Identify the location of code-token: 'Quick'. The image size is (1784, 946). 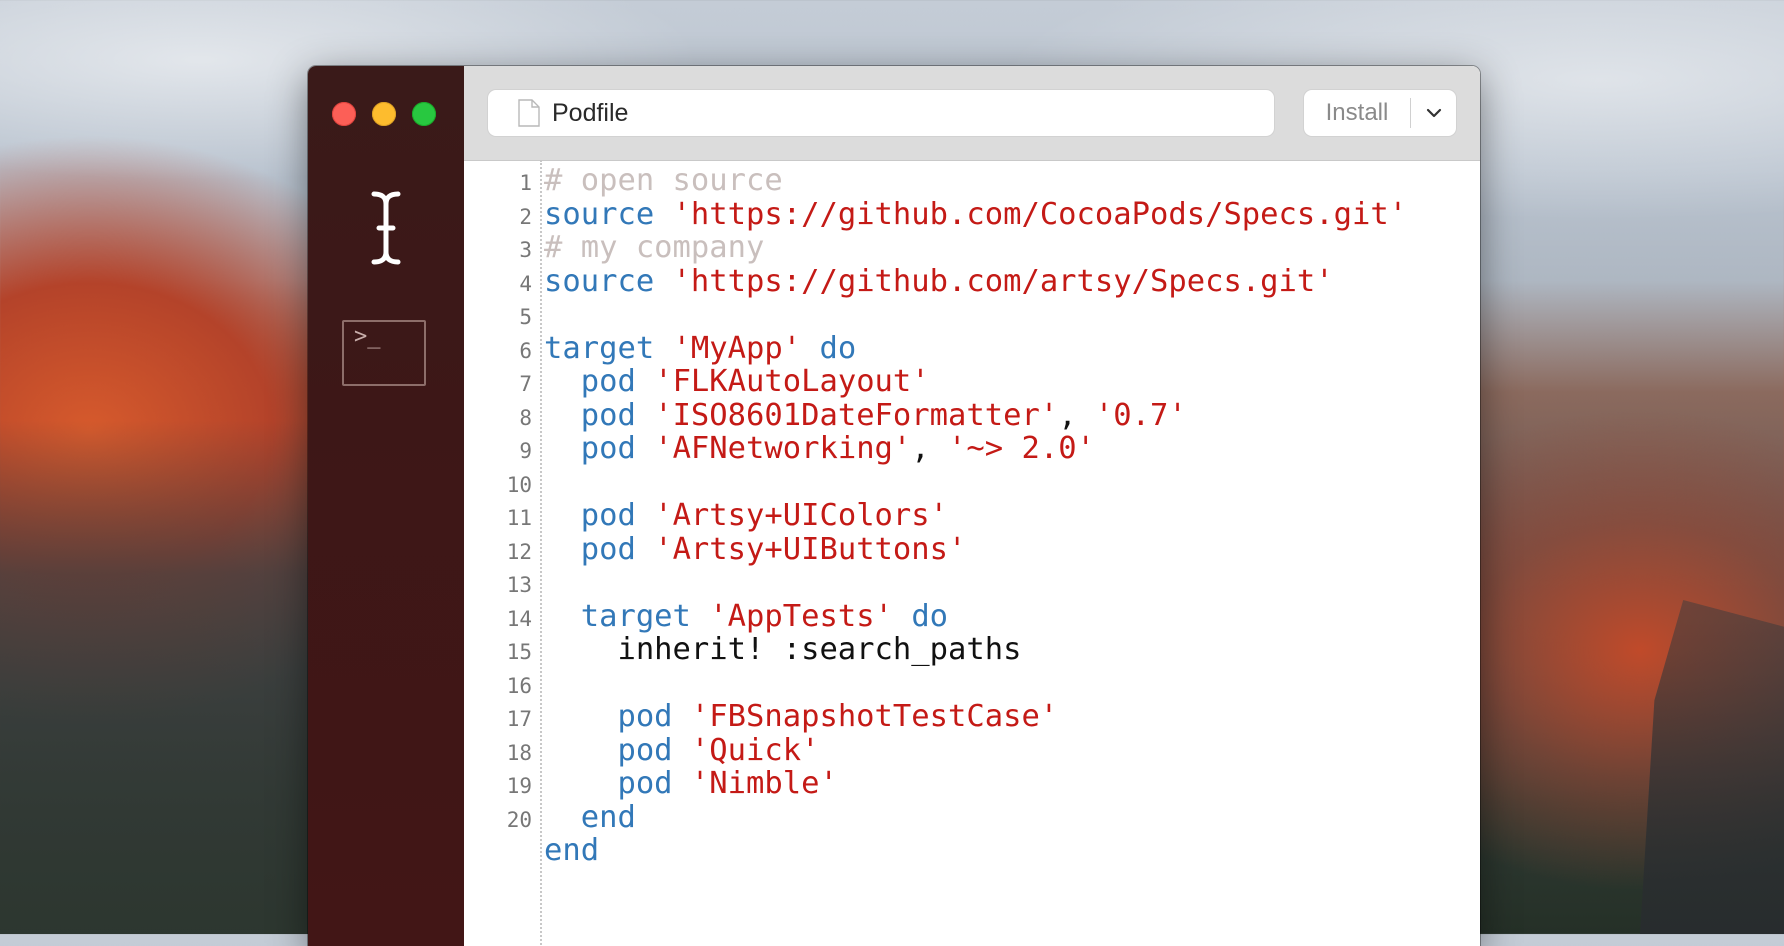
(755, 750).